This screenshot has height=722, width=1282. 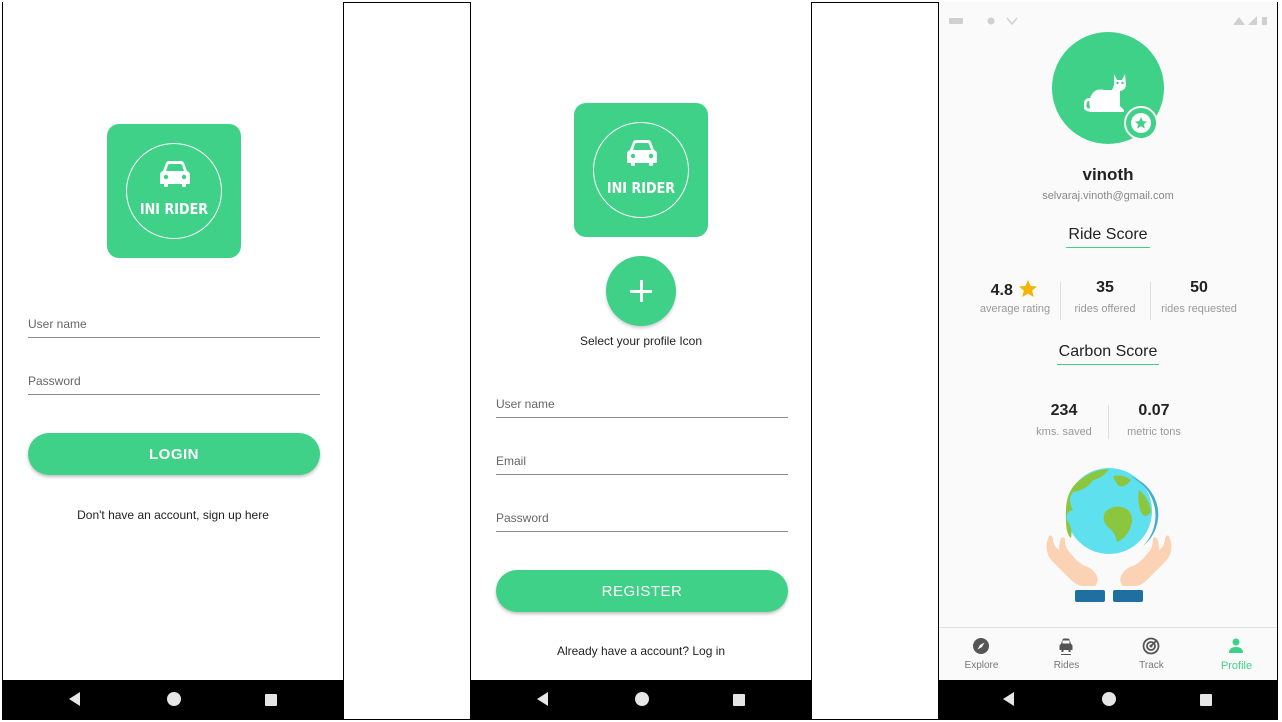 I want to click on cat-icon, so click(x=1105, y=93).